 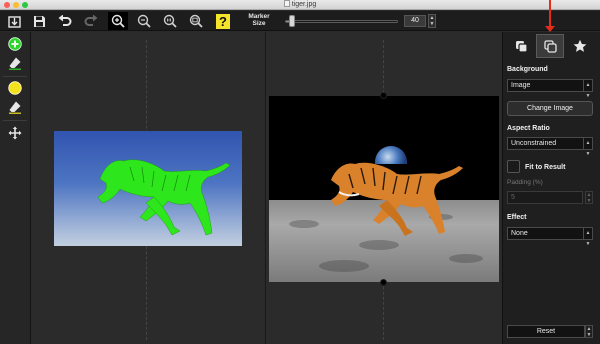 I want to click on zoom-in-button, so click(x=118, y=21).